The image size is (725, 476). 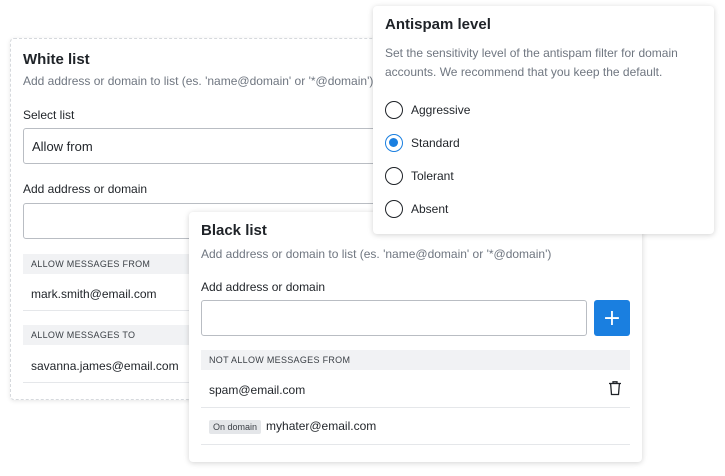 What do you see at coordinates (321, 426) in the screenshot?
I see `blocked-domain-text: myhater@email.com` at bounding box center [321, 426].